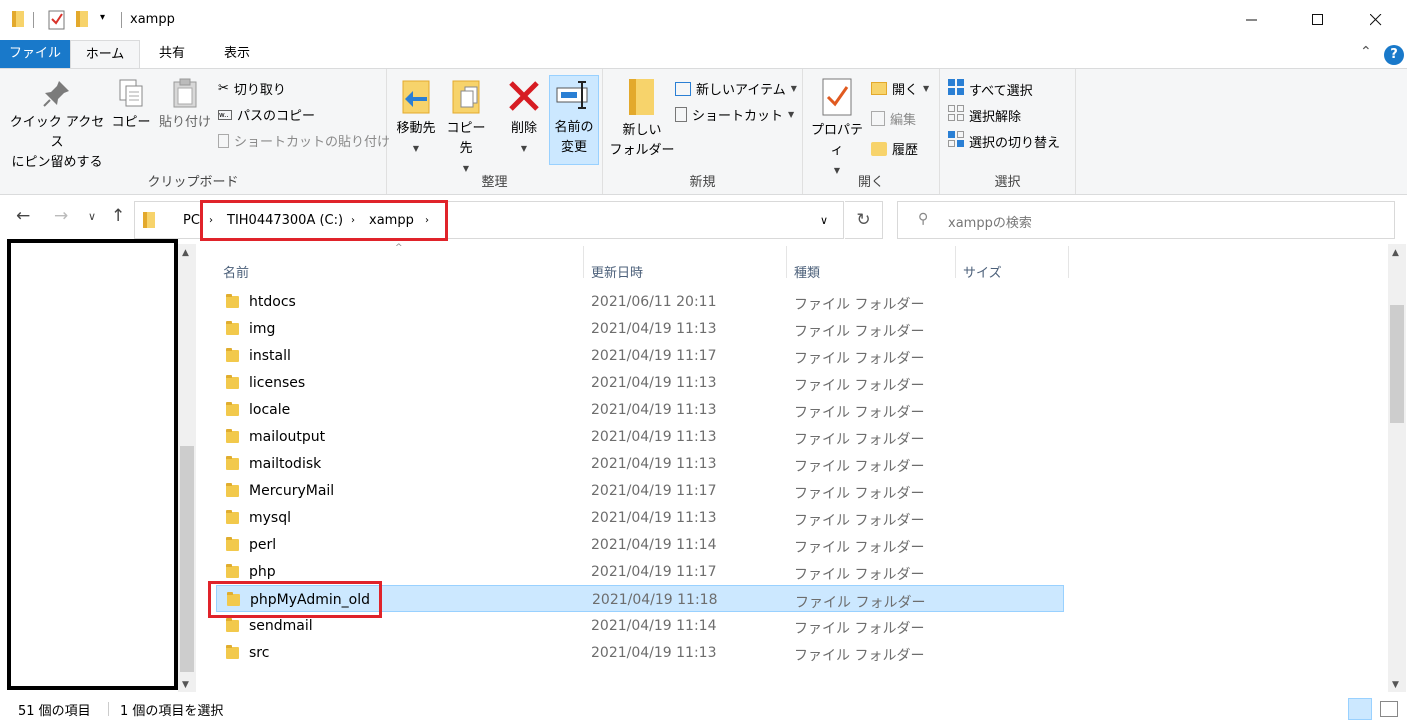 The width and height of the screenshot is (1407, 723). What do you see at coordinates (225, 114) in the screenshot?
I see `copy-path-icon: w..` at bounding box center [225, 114].